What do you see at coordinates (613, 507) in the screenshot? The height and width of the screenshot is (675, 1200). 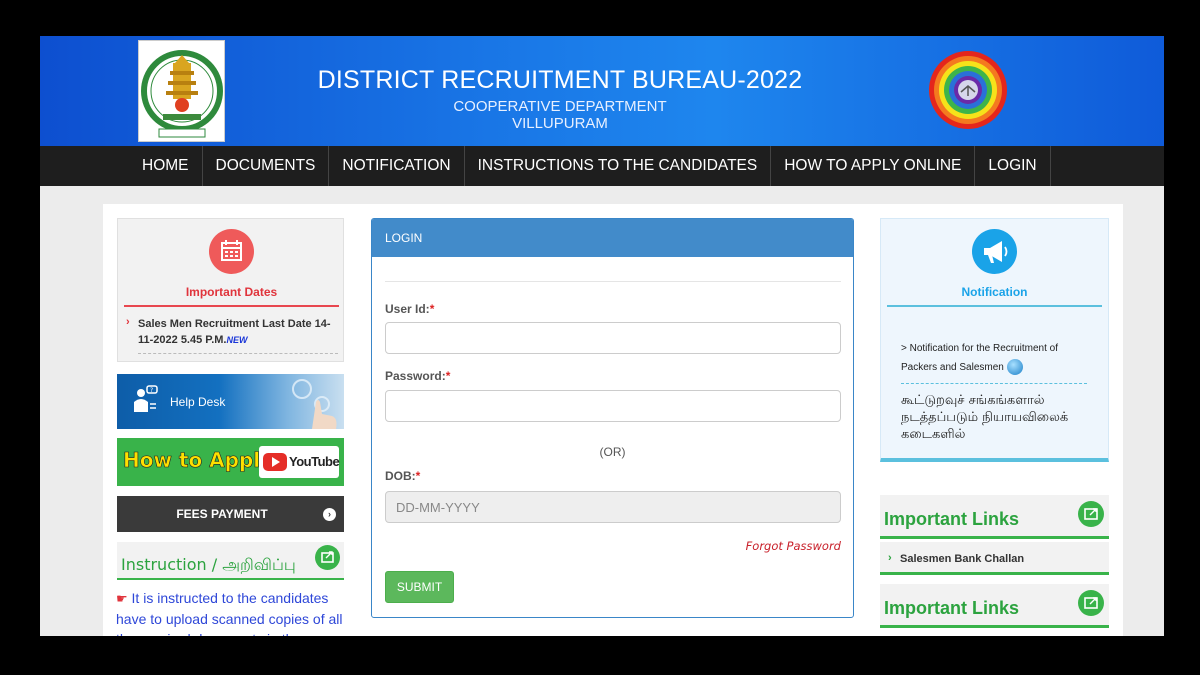 I see `dob-input` at bounding box center [613, 507].